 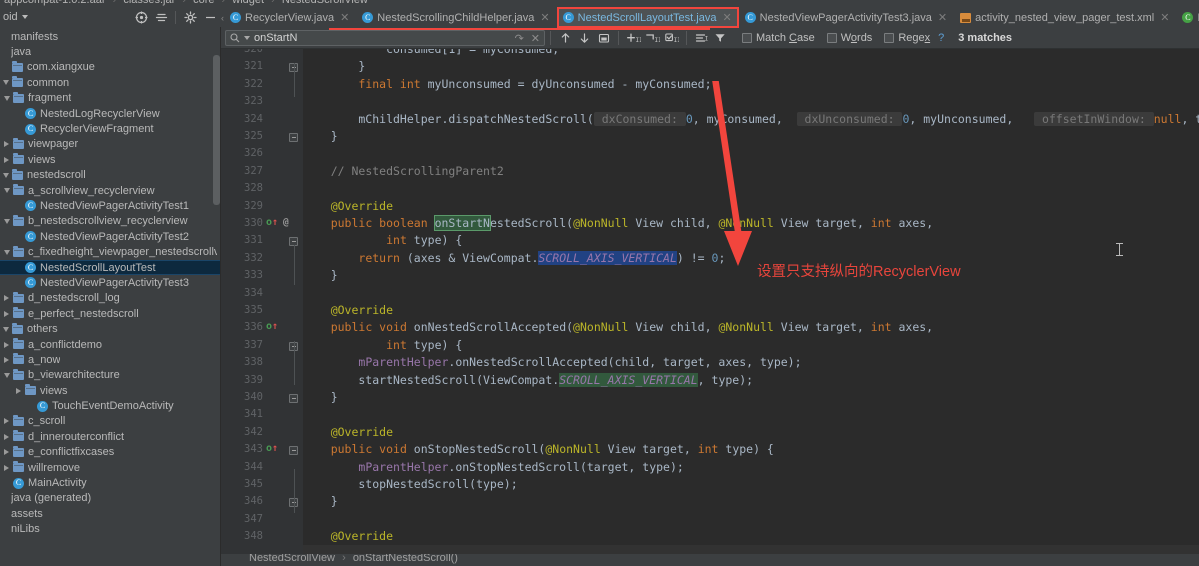 I want to click on breadcrumb-item: core, so click(x=203, y=3).